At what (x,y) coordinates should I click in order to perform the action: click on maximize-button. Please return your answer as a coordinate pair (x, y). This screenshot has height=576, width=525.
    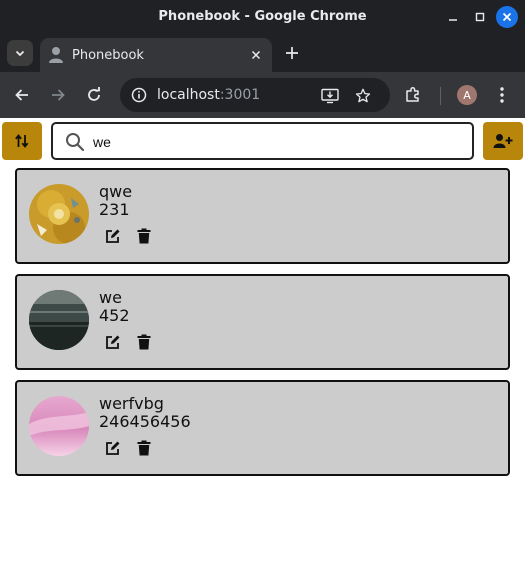
    Looking at the image, I should click on (480, 17).